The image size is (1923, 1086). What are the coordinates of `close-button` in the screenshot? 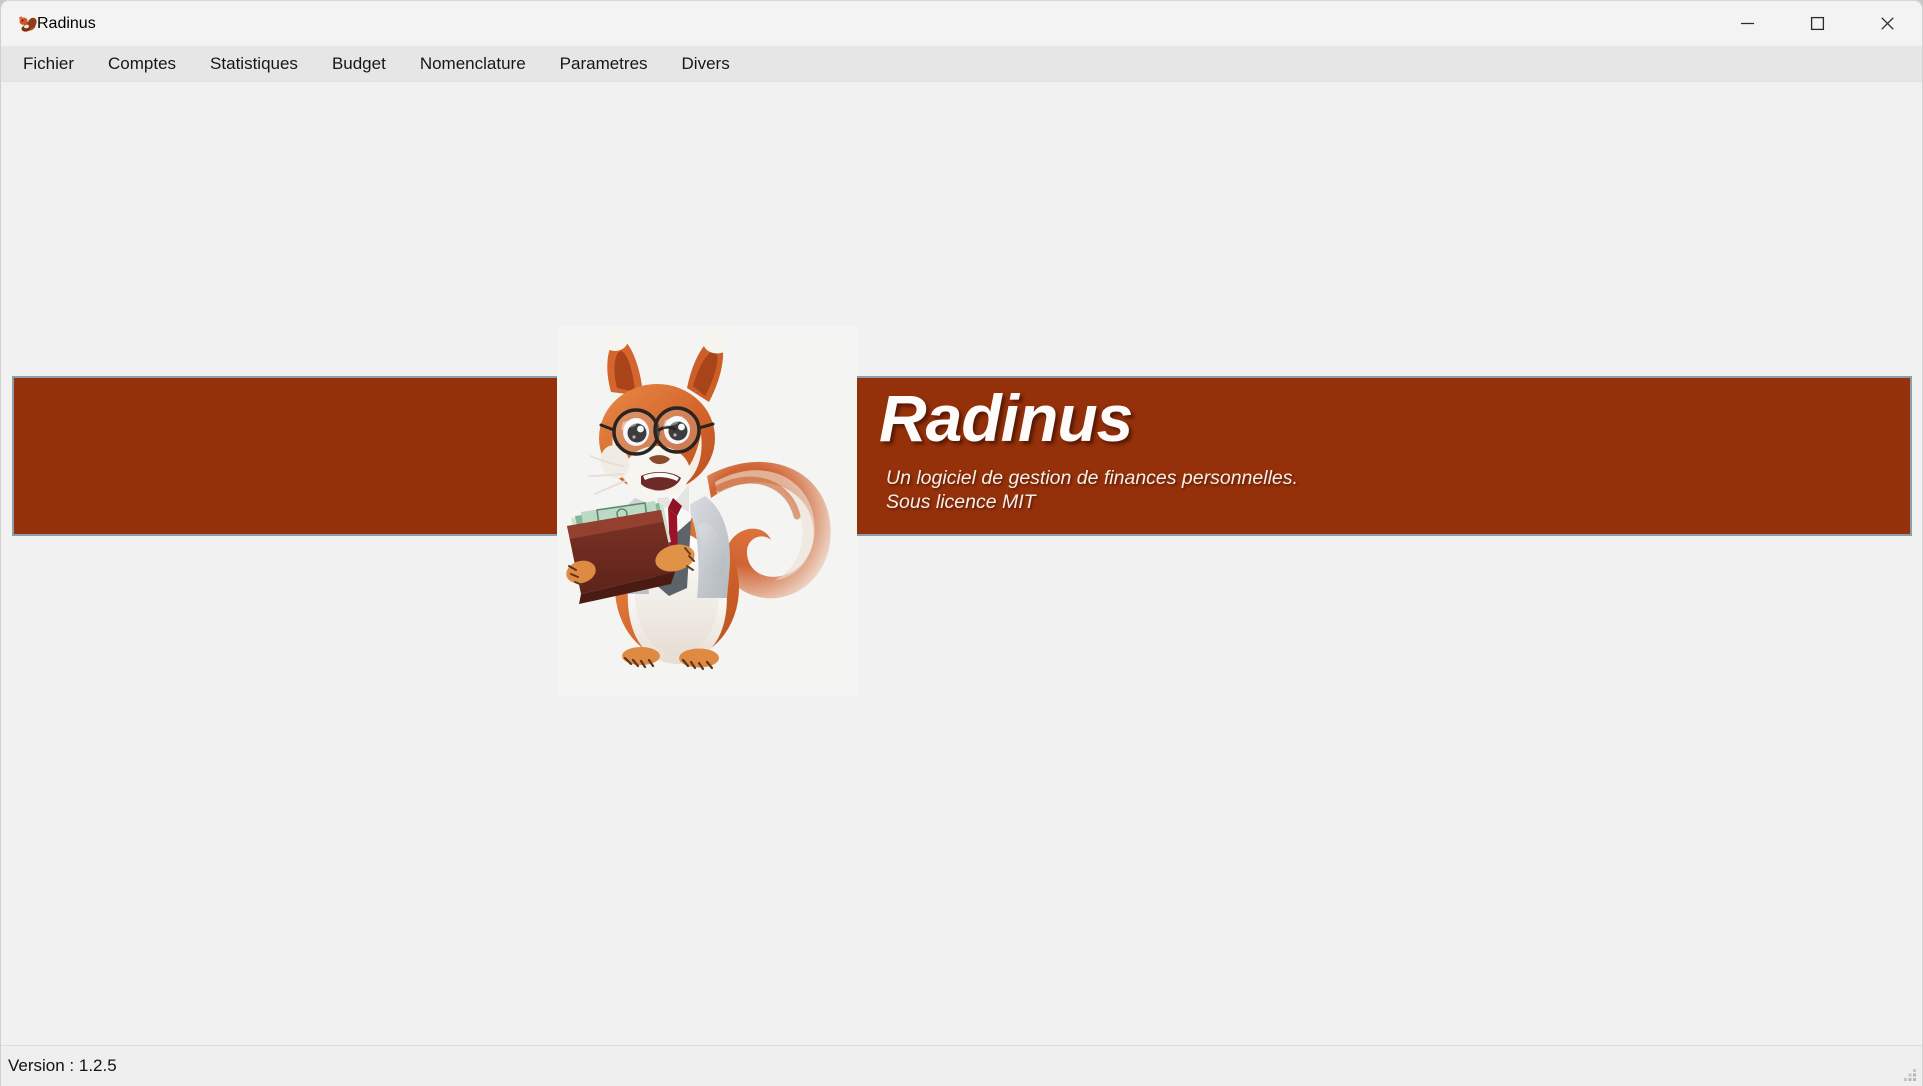 It's located at (1887, 23).